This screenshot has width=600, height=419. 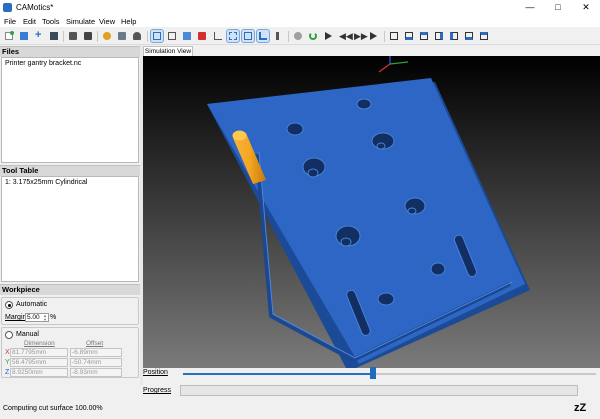 I want to click on offset-y-input: -50.74mm, so click(x=96, y=362).